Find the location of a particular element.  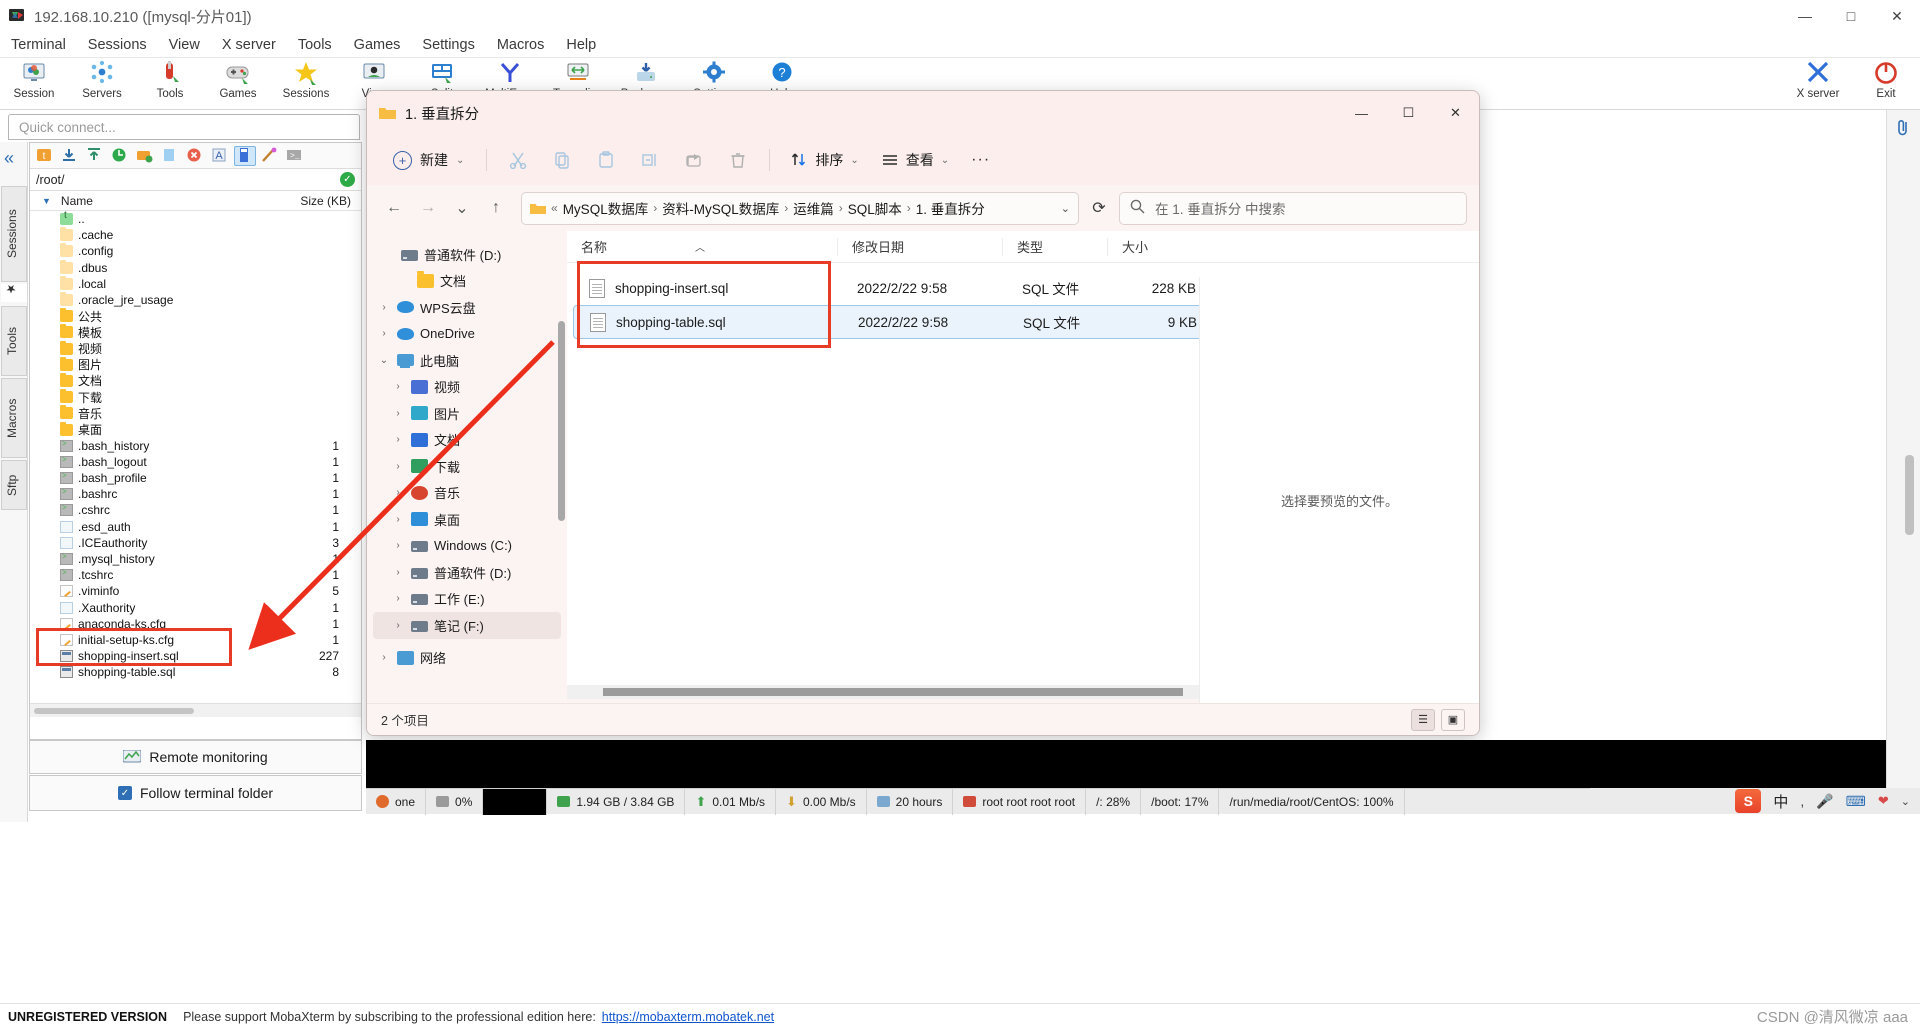

sftp-row: .ICEauthority 3 is located at coordinates (195, 543).